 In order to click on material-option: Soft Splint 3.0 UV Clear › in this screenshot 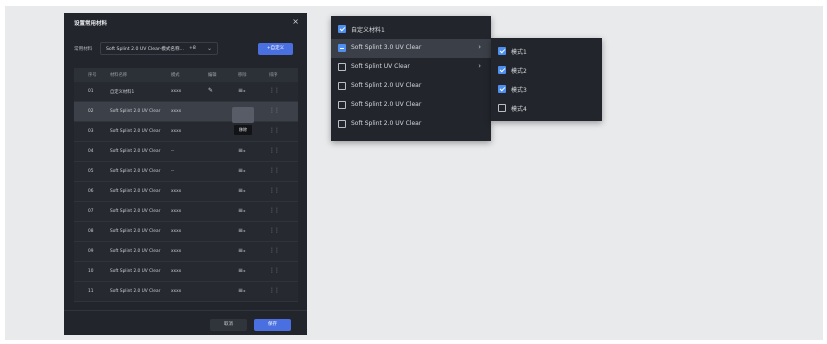, I will do `click(411, 48)`.